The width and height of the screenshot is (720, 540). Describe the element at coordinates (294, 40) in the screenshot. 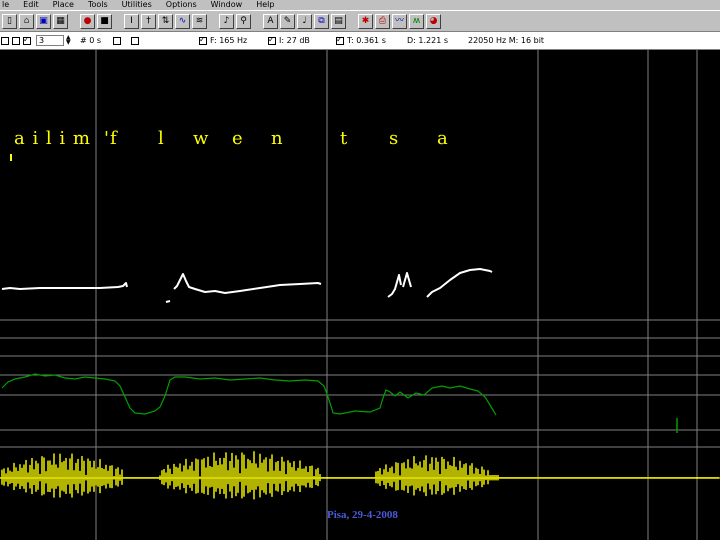

I see `level-readout: I: 27 dB` at that location.